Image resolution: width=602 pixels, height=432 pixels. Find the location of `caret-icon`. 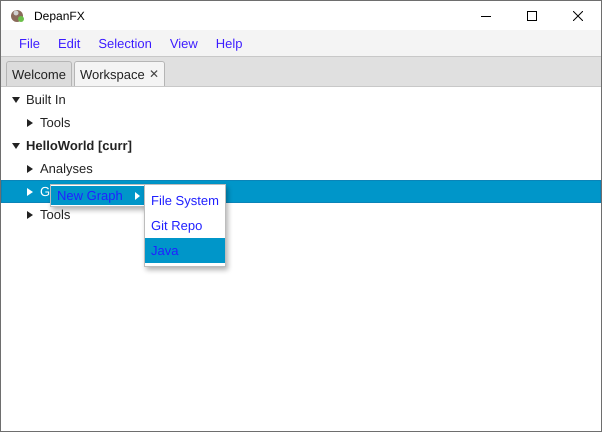

caret-icon is located at coordinates (137, 196).